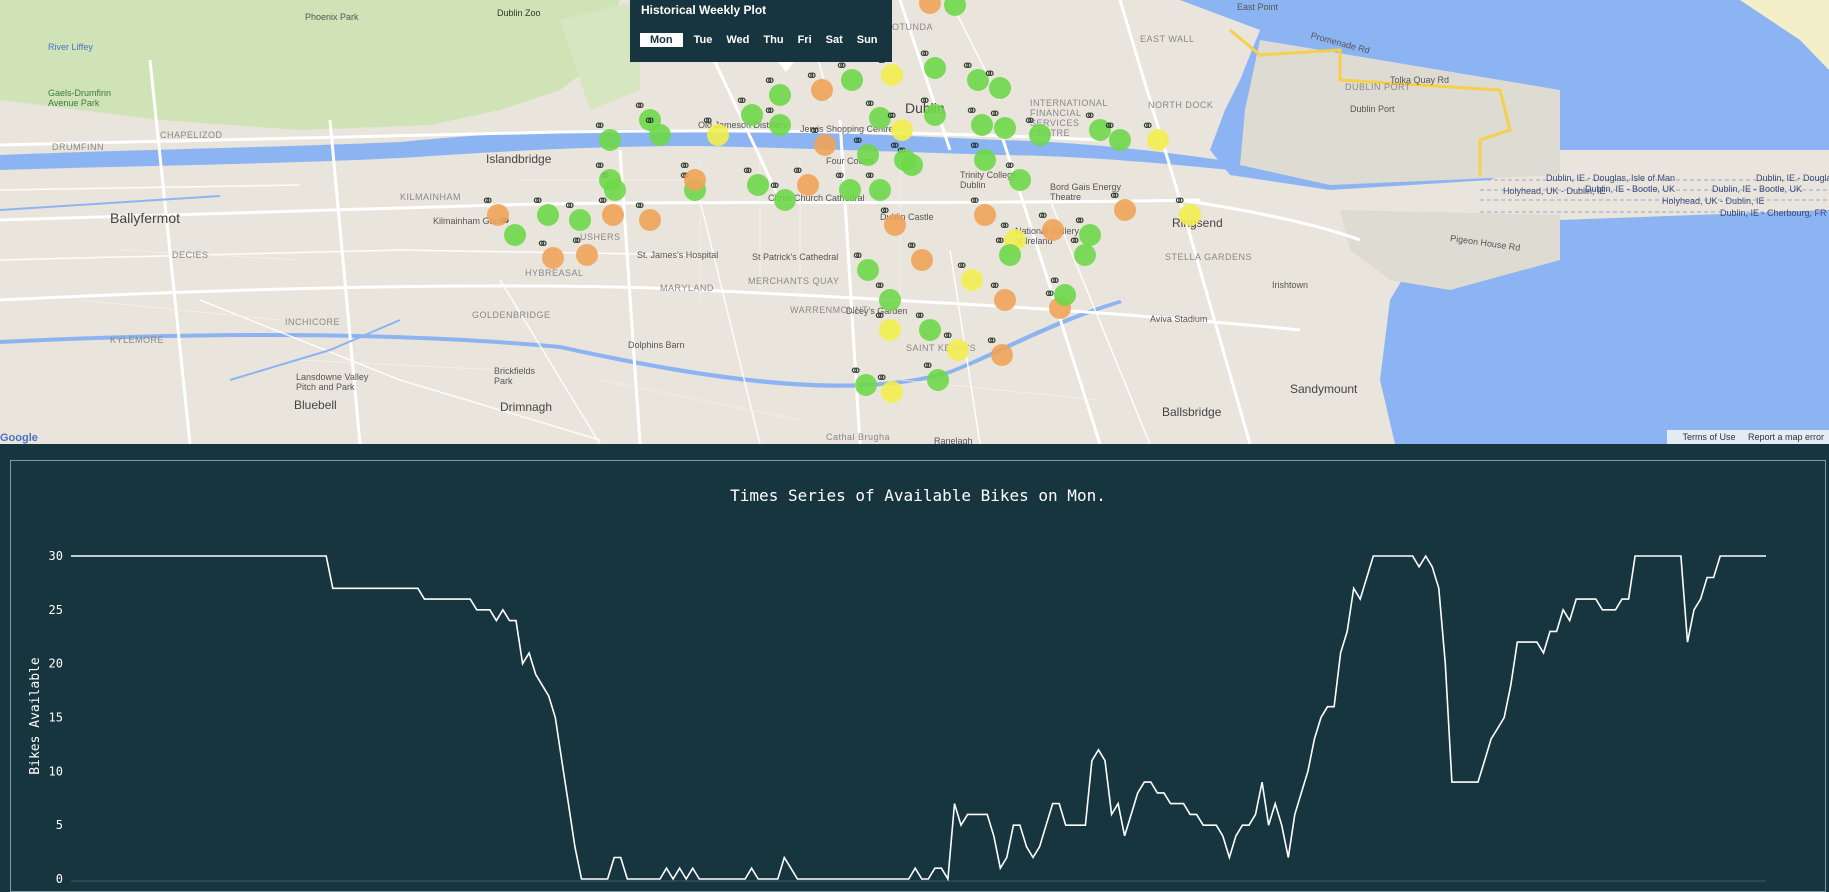 Image resolution: width=1829 pixels, height=892 pixels. Describe the element at coordinates (737, 40) in the screenshot. I see `day-button-wed: Wed` at that location.